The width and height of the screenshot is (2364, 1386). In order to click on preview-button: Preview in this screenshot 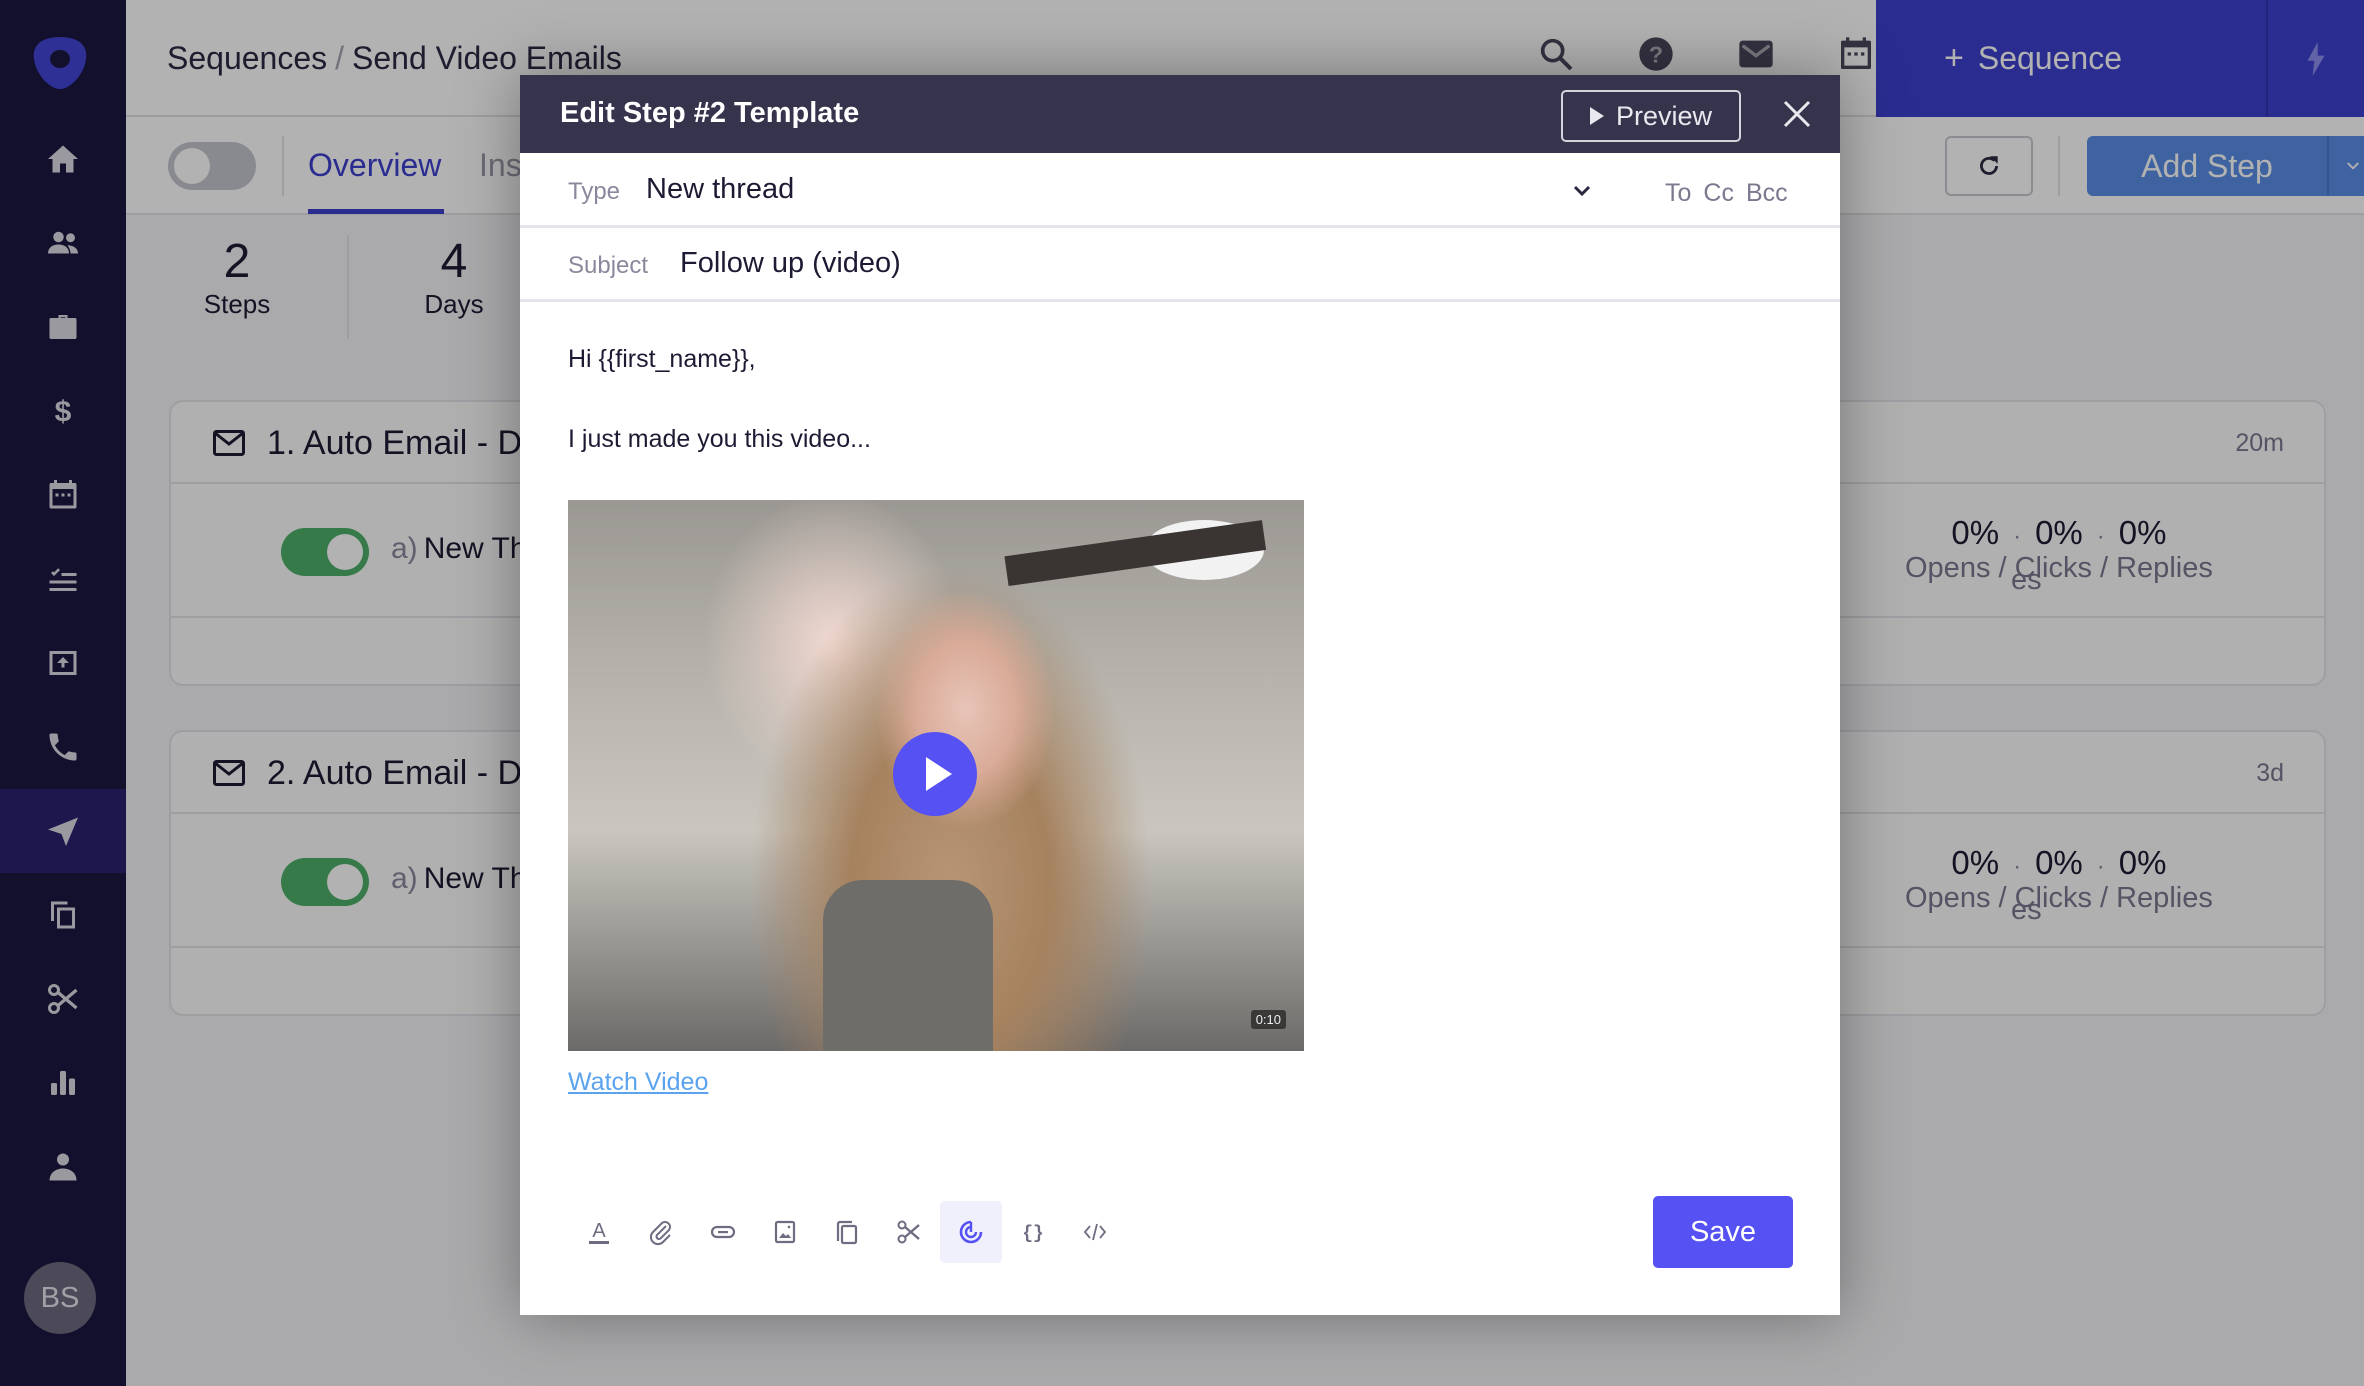, I will do `click(1651, 116)`.